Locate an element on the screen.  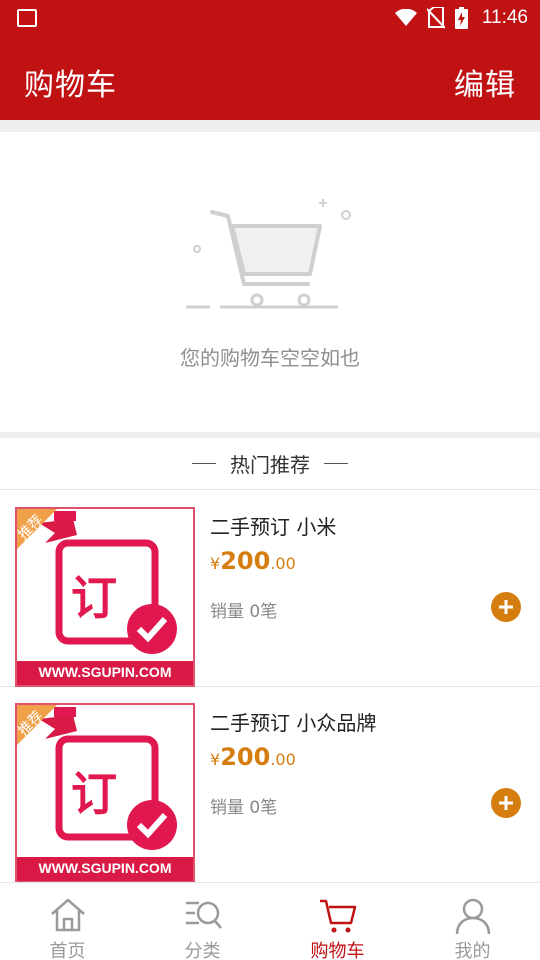
clock: 11:46 is located at coordinates (504, 17).